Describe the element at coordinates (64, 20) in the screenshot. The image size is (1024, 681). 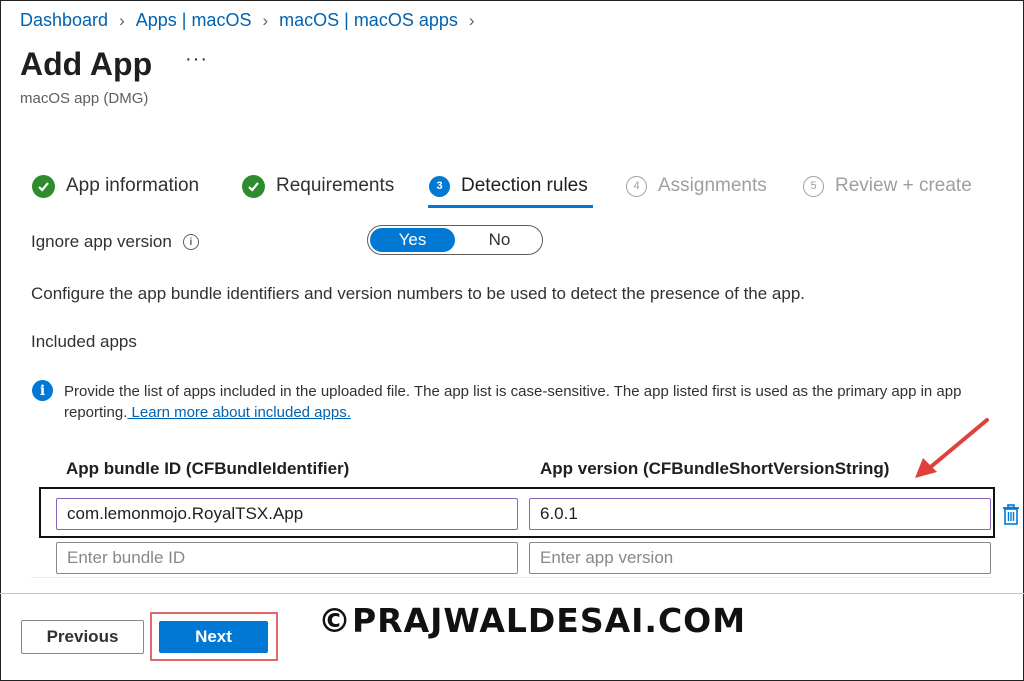
I see `breadcrumb-dashboard: Dashboard` at that location.